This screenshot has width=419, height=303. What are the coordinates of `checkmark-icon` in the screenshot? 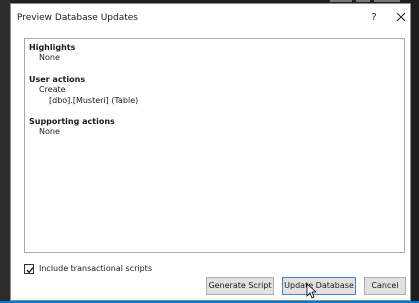 It's located at (30, 270).